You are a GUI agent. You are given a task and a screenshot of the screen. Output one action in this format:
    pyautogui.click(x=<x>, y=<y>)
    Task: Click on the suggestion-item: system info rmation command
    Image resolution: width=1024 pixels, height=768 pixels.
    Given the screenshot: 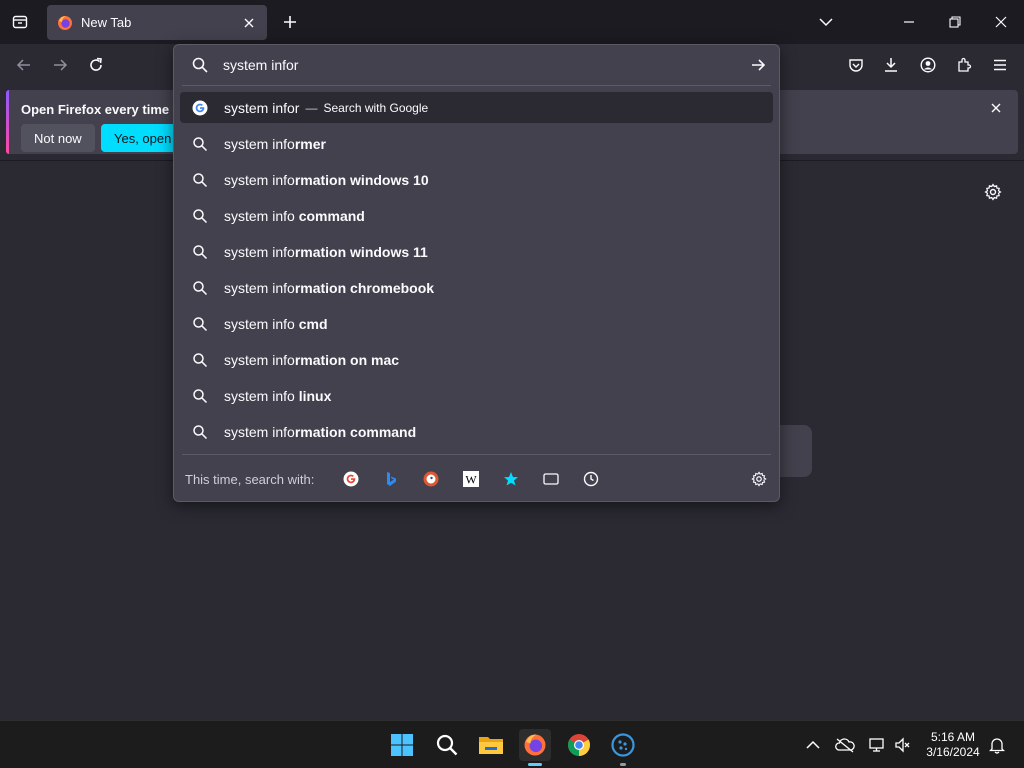 What is the action you would take?
    pyautogui.click(x=476, y=432)
    